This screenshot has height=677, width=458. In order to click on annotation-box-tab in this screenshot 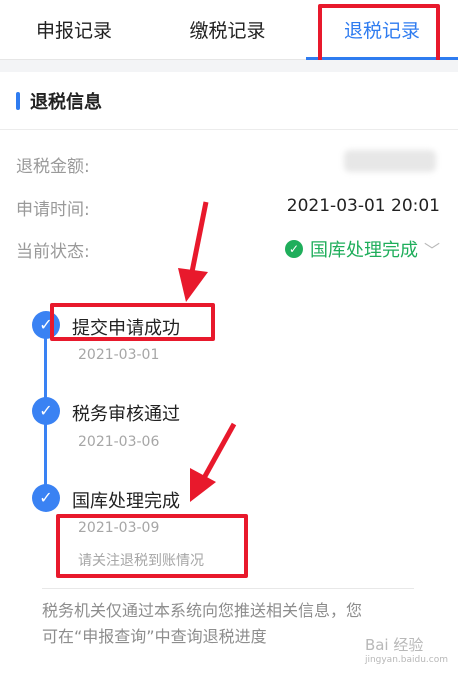, I will do `click(379, 36)`.